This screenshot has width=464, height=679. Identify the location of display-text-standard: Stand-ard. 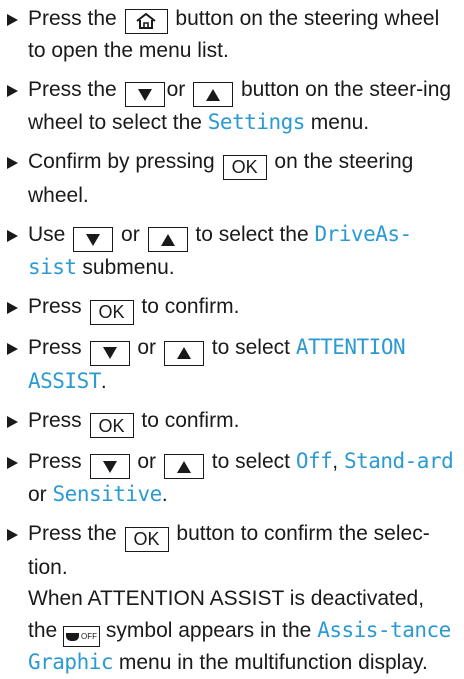
(398, 460).